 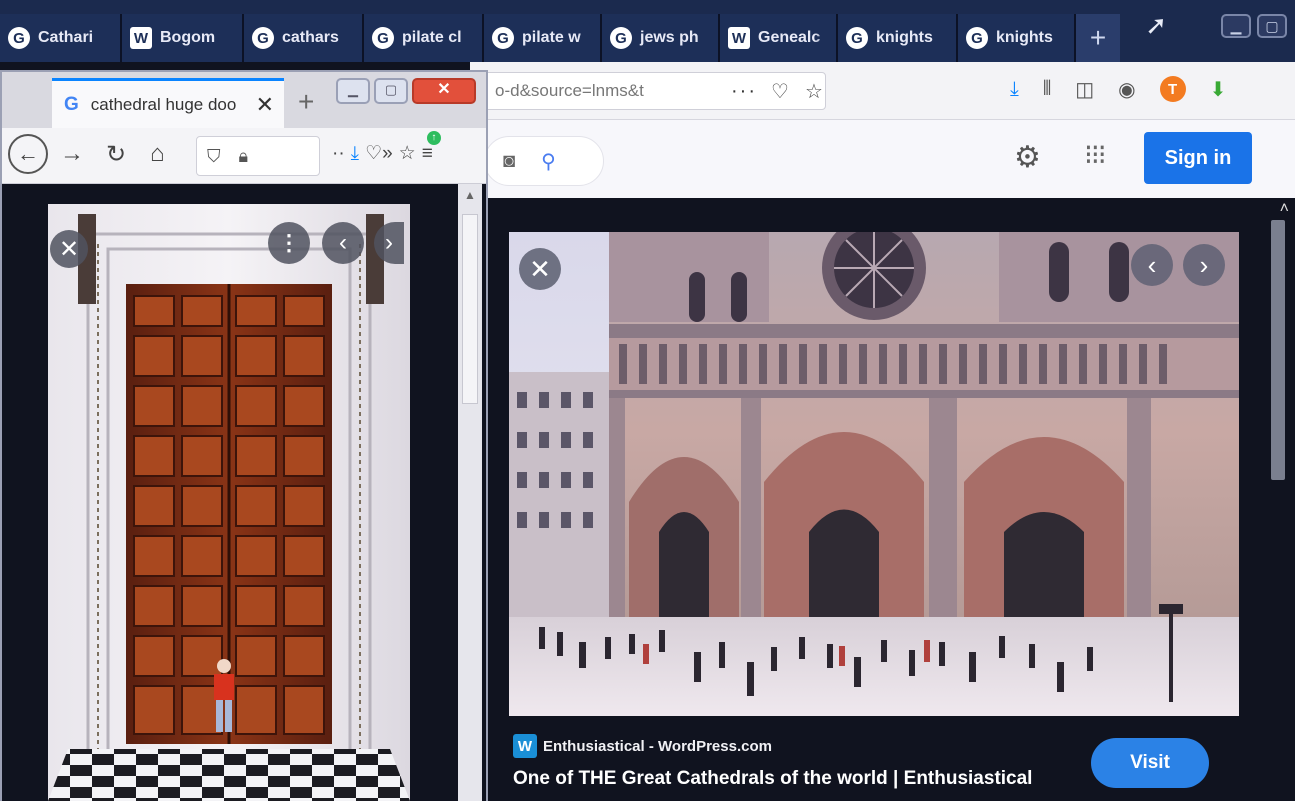 What do you see at coordinates (525, 746) in the screenshot?
I see `wordpress-icon: W` at bounding box center [525, 746].